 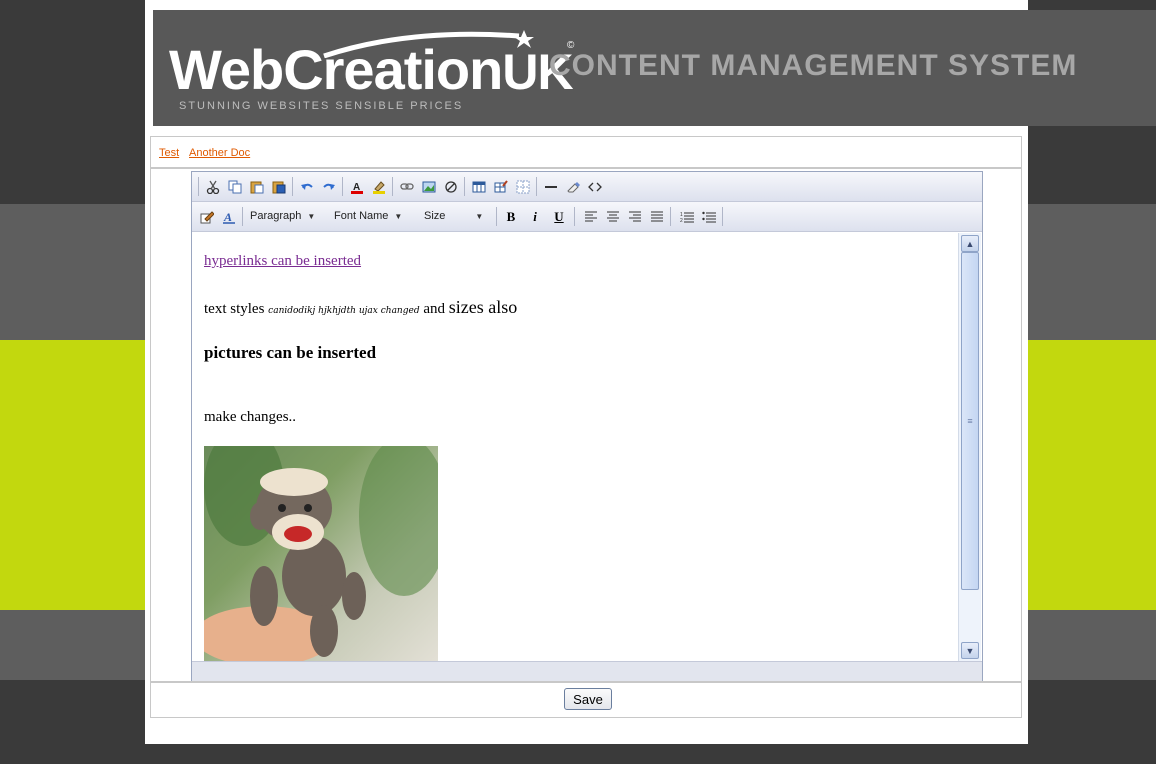 I want to click on highlight-icon, so click(x=379, y=186).